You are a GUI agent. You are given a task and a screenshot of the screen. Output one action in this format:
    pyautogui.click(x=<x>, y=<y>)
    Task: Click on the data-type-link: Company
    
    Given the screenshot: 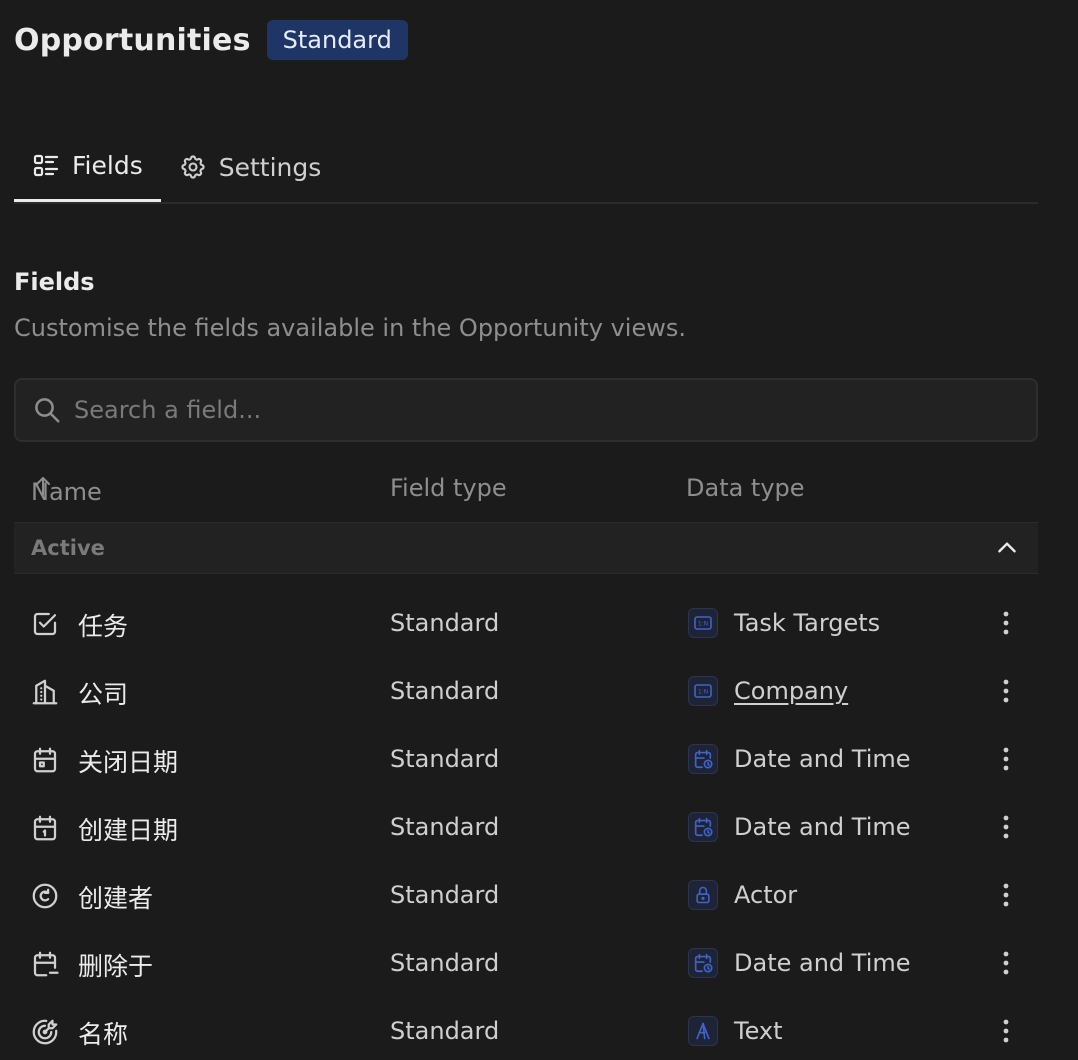 What is the action you would take?
    pyautogui.click(x=791, y=691)
    